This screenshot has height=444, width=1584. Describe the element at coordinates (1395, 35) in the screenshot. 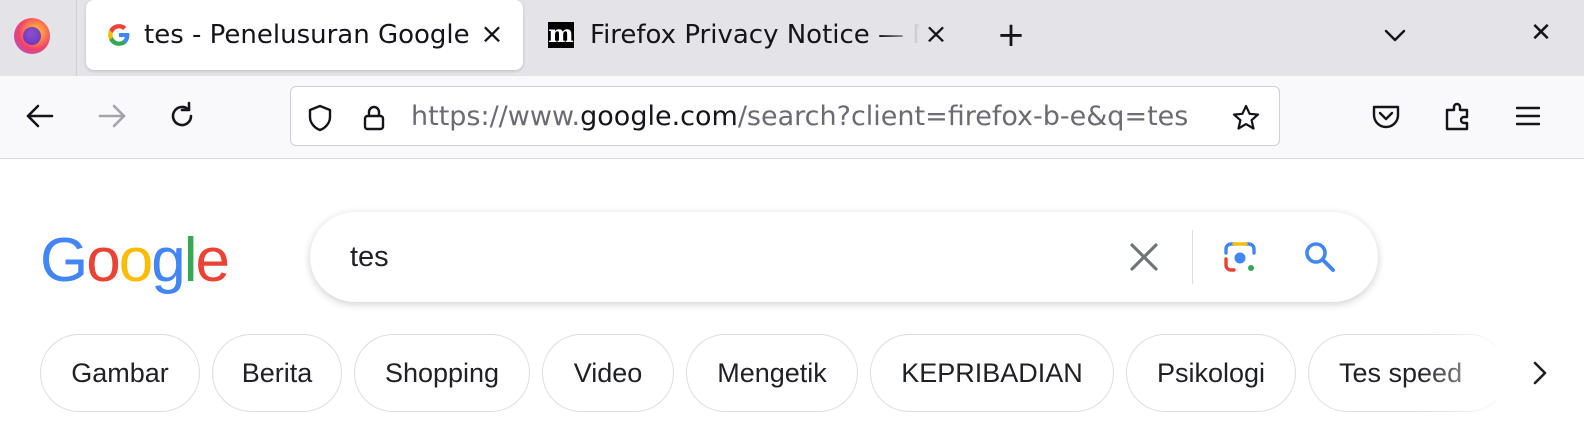

I see `list-all-tabs-chevron-down-icon` at that location.